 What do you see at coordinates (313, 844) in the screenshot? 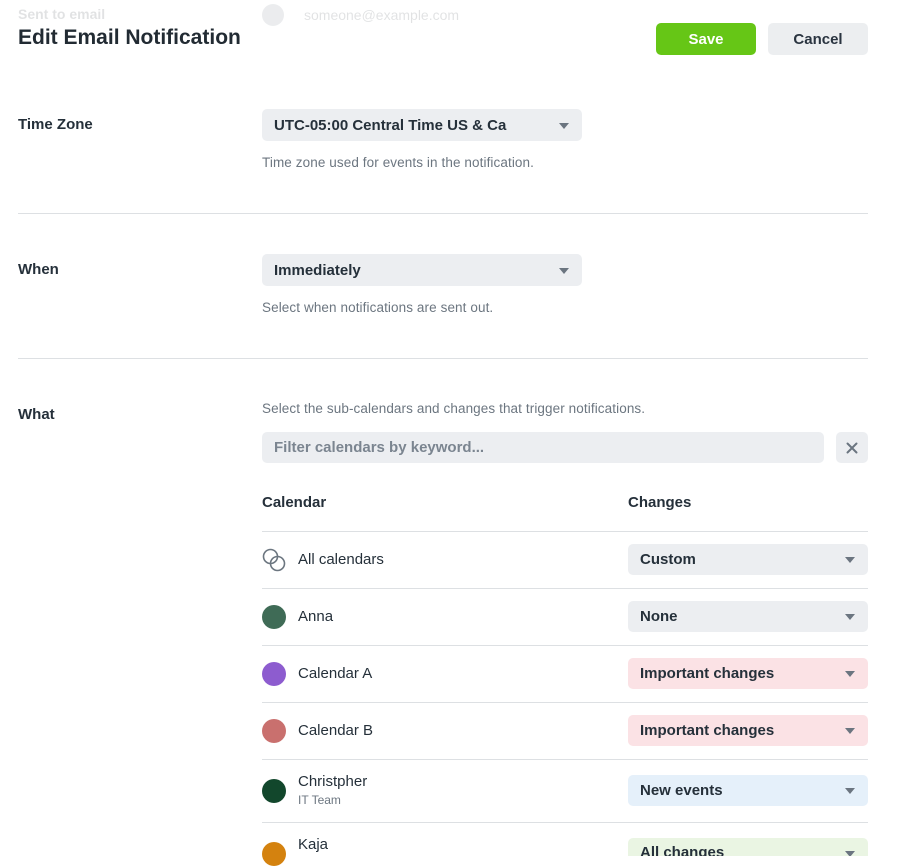
I see `calendar-name: Kaja` at bounding box center [313, 844].